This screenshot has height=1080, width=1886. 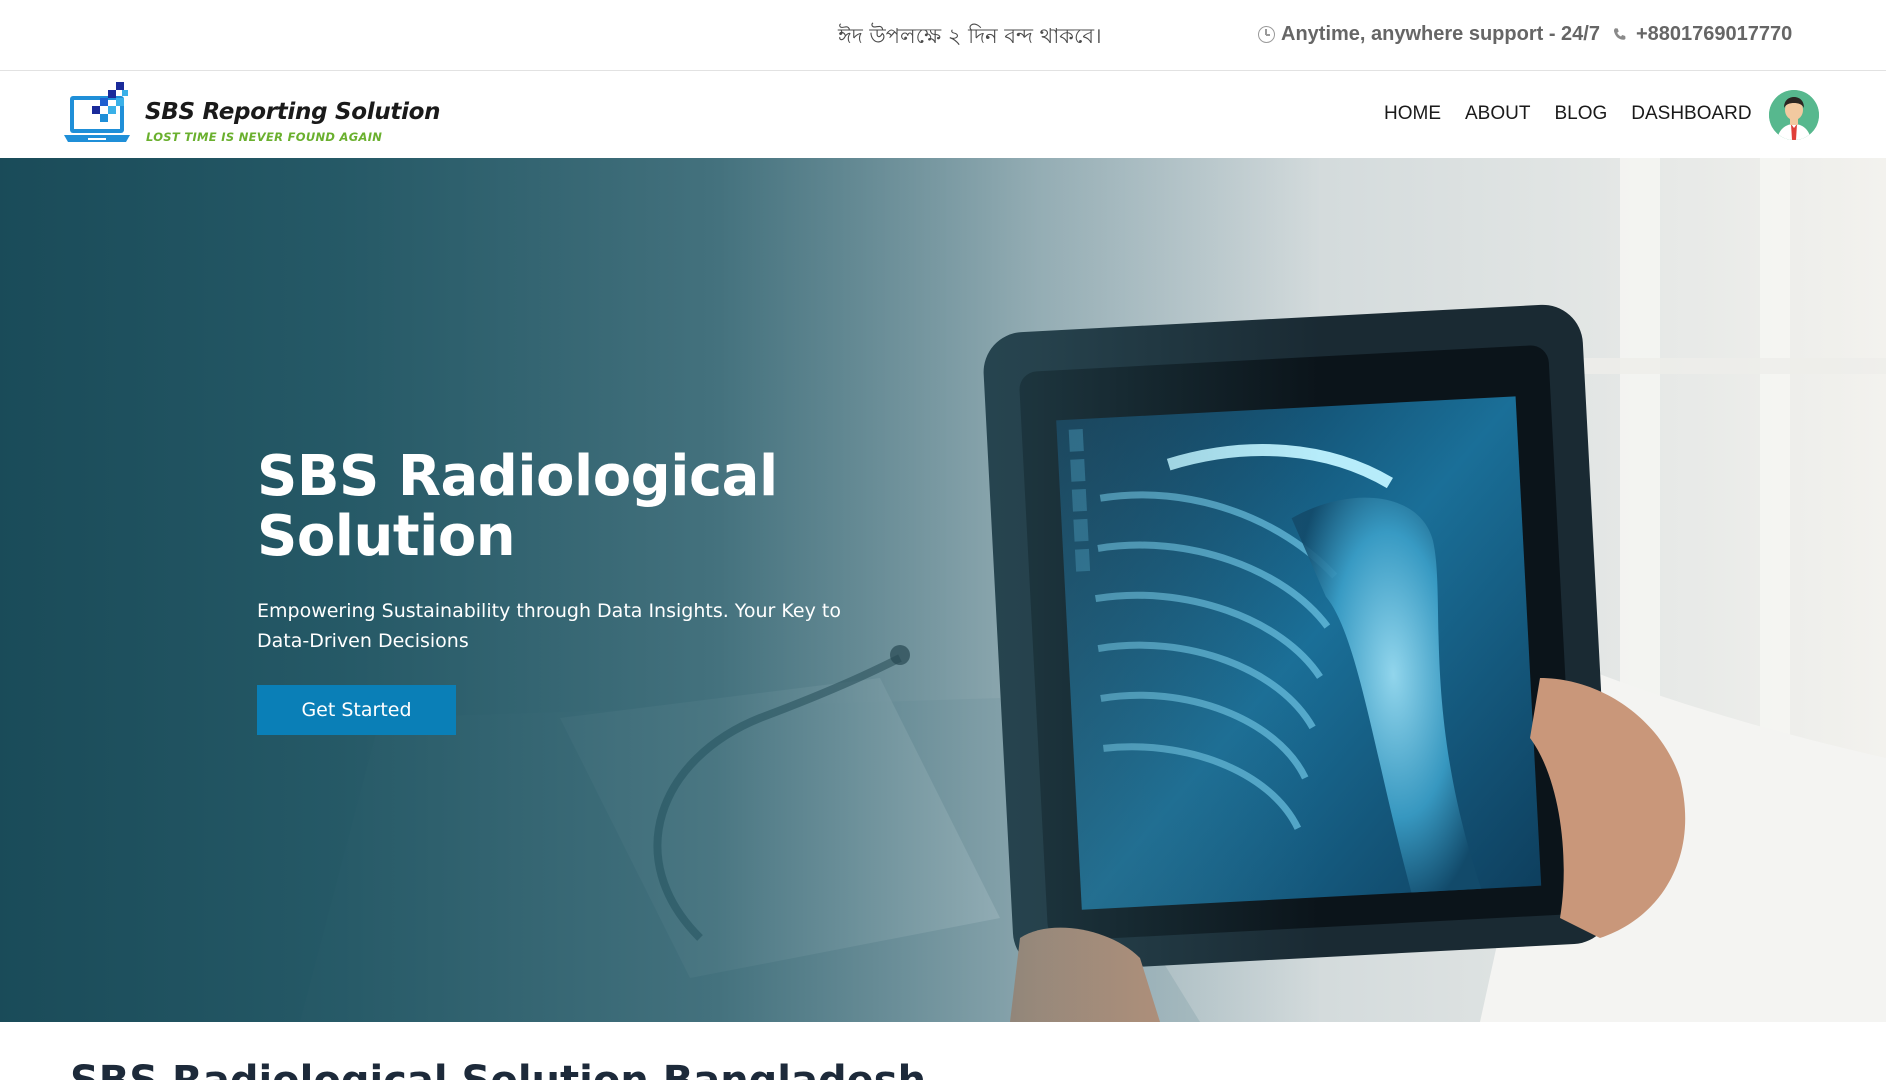 I want to click on support-text: Anytime, anywhere support - 24/7, so click(x=1440, y=34).